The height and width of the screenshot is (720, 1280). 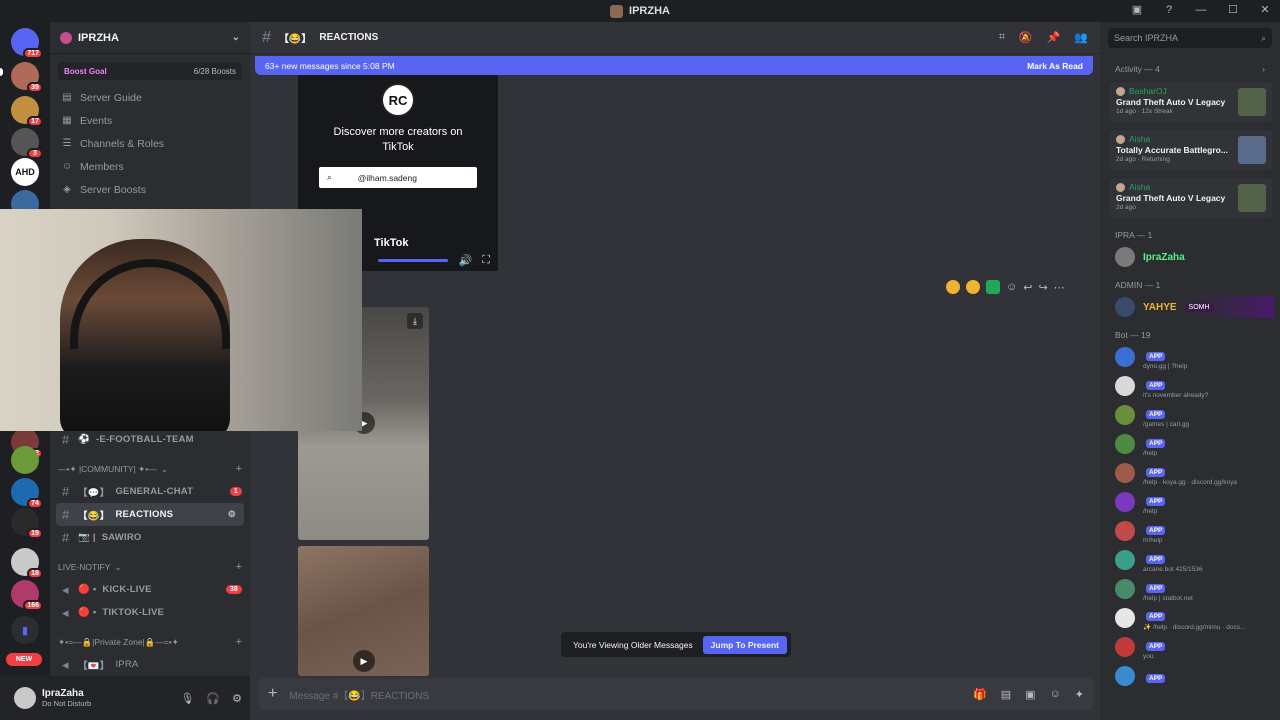 I want to click on add-reaction-icon: ☺, so click(x=1011, y=287).